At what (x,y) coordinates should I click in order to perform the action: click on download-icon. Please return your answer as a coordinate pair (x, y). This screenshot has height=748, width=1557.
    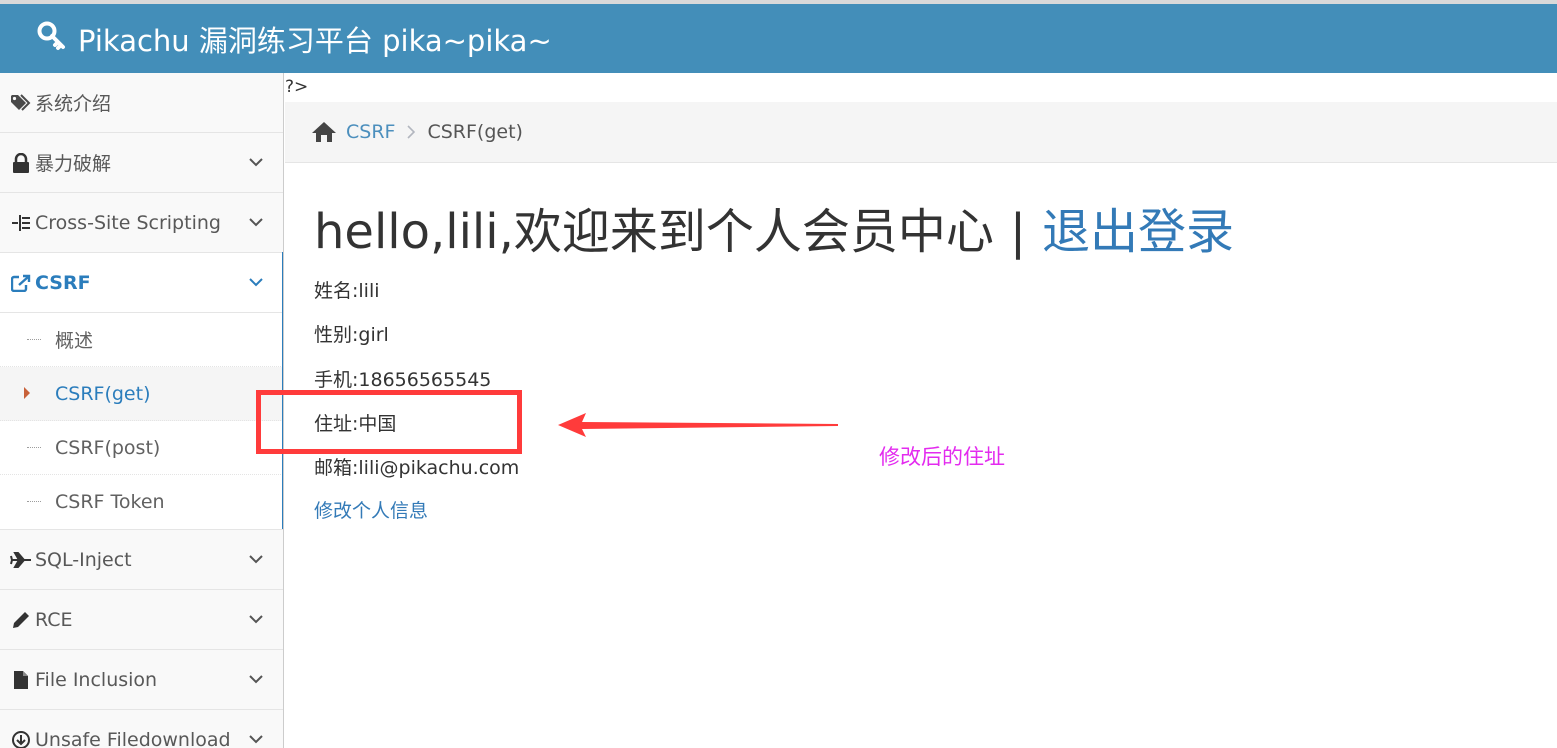
    Looking at the image, I should click on (21, 739).